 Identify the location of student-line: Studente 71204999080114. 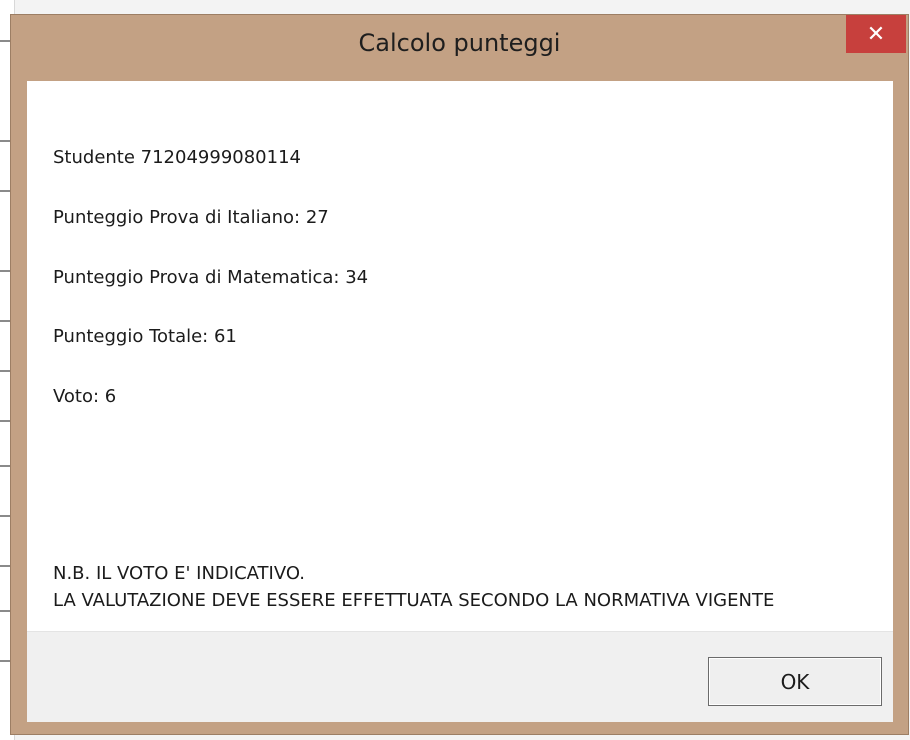
(177, 157).